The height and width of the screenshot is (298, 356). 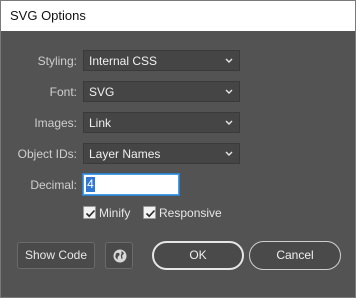 I want to click on globe-icon, so click(x=120, y=256).